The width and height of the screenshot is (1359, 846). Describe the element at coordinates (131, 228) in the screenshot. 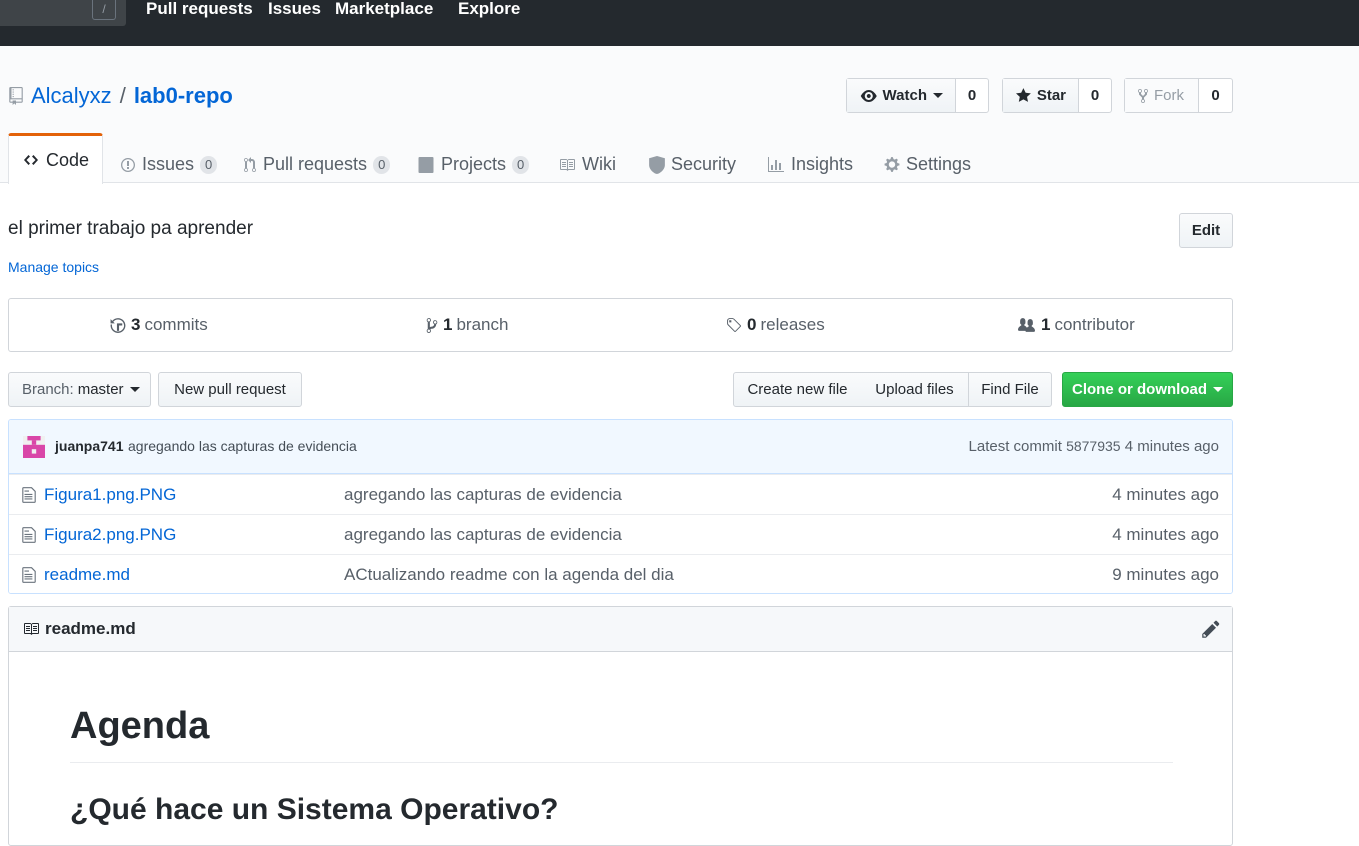

I see `repo-description: el primer trabajo pa aprender` at that location.